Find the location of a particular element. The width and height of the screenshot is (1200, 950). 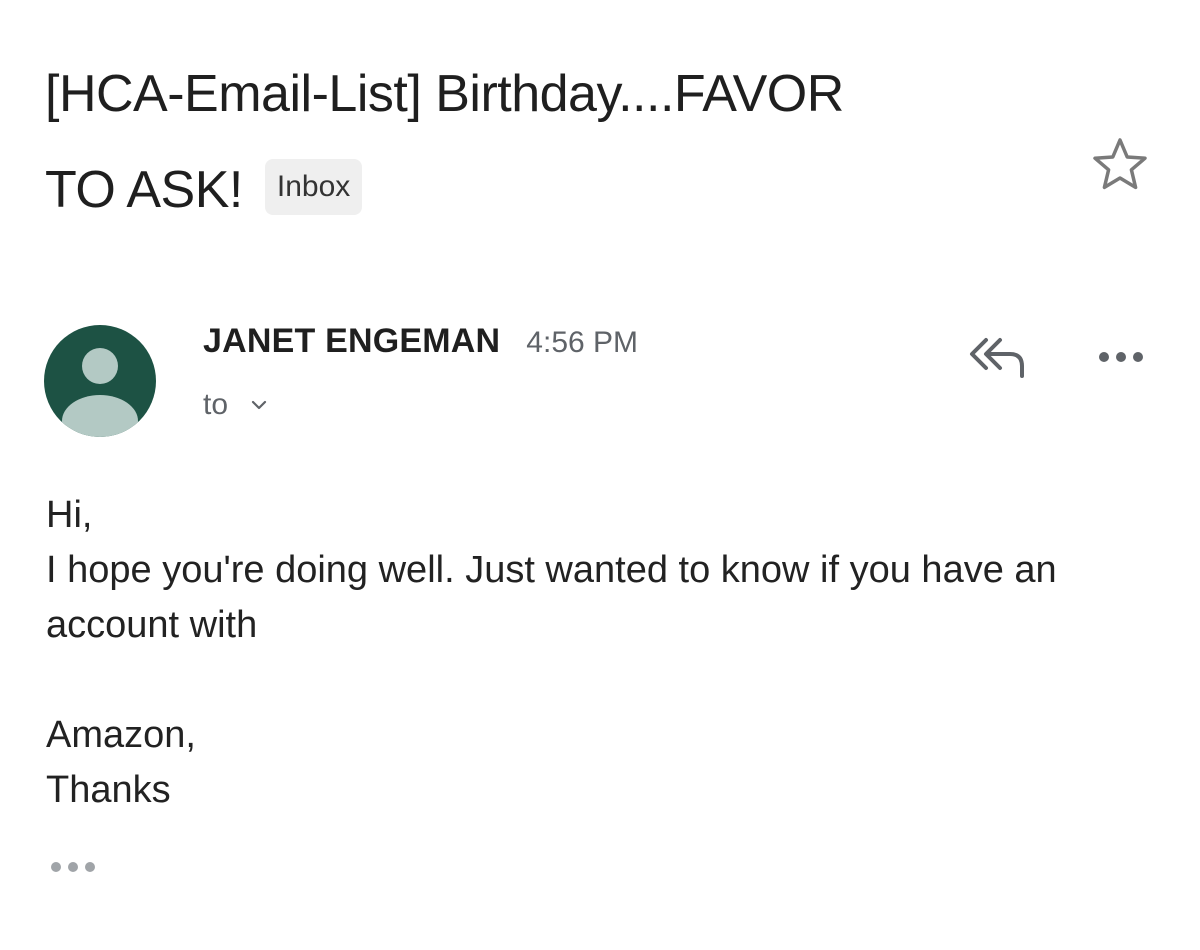

email-time: 4:56 PM is located at coordinates (582, 342).